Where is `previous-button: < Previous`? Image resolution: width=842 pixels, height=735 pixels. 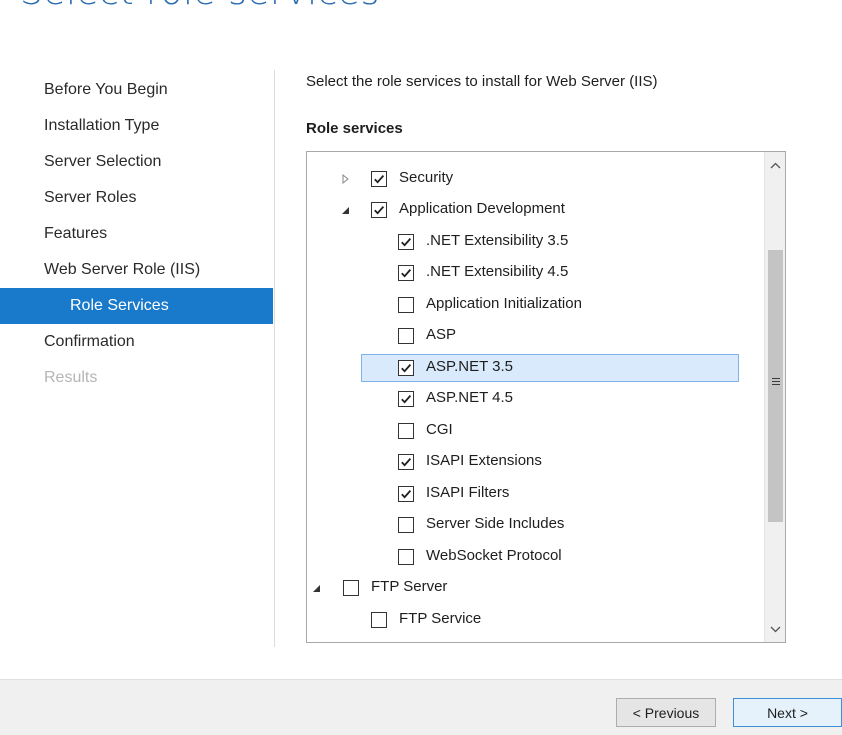 previous-button: < Previous is located at coordinates (666, 712).